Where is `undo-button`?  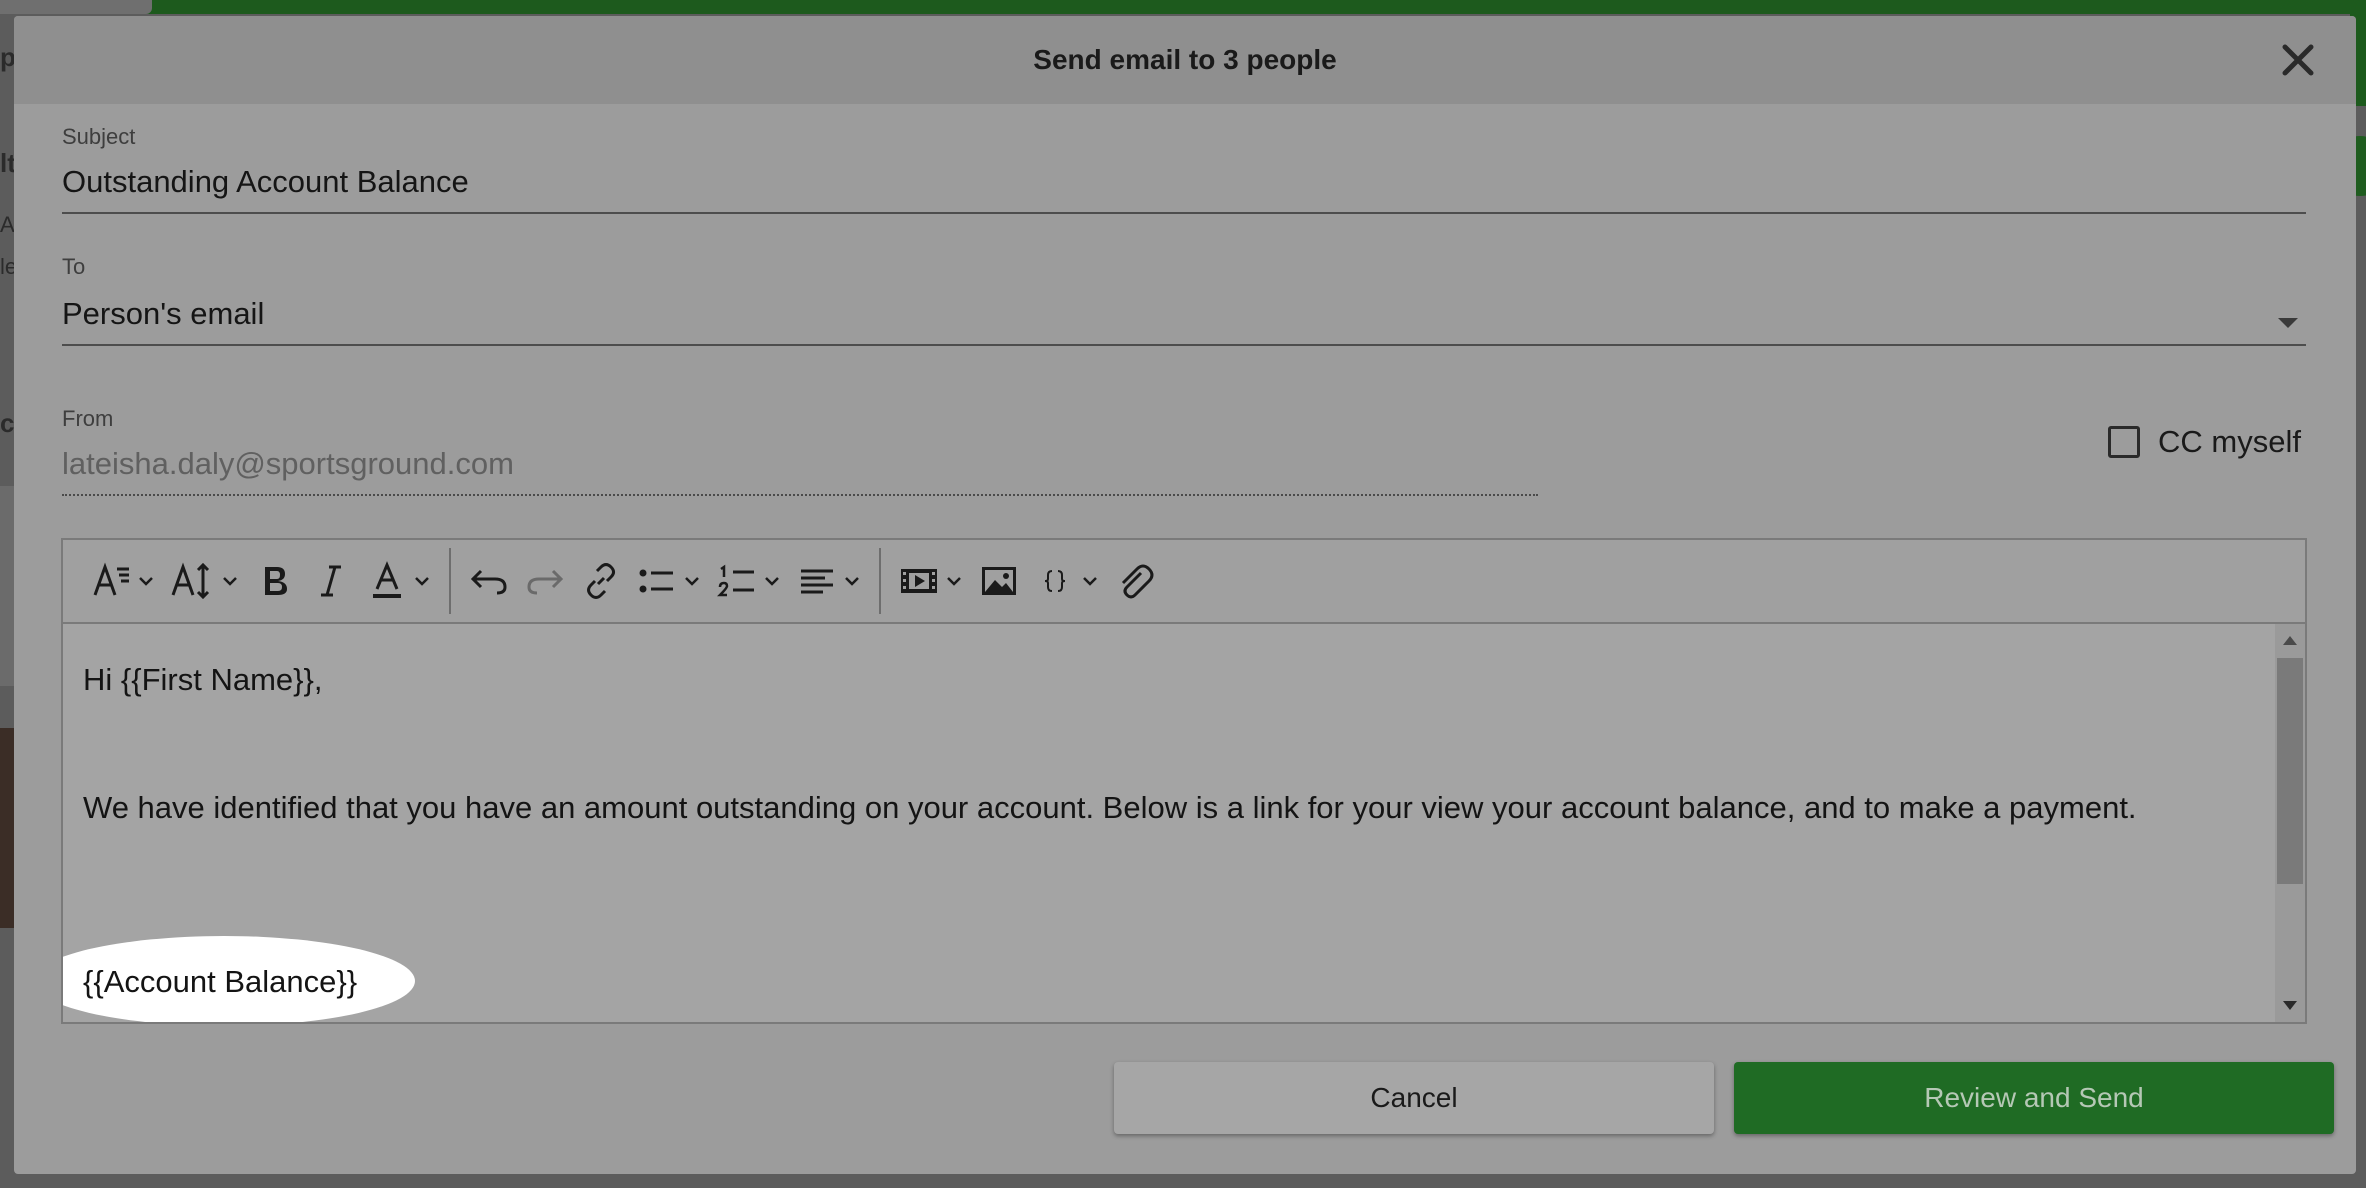 undo-button is located at coordinates (489, 581).